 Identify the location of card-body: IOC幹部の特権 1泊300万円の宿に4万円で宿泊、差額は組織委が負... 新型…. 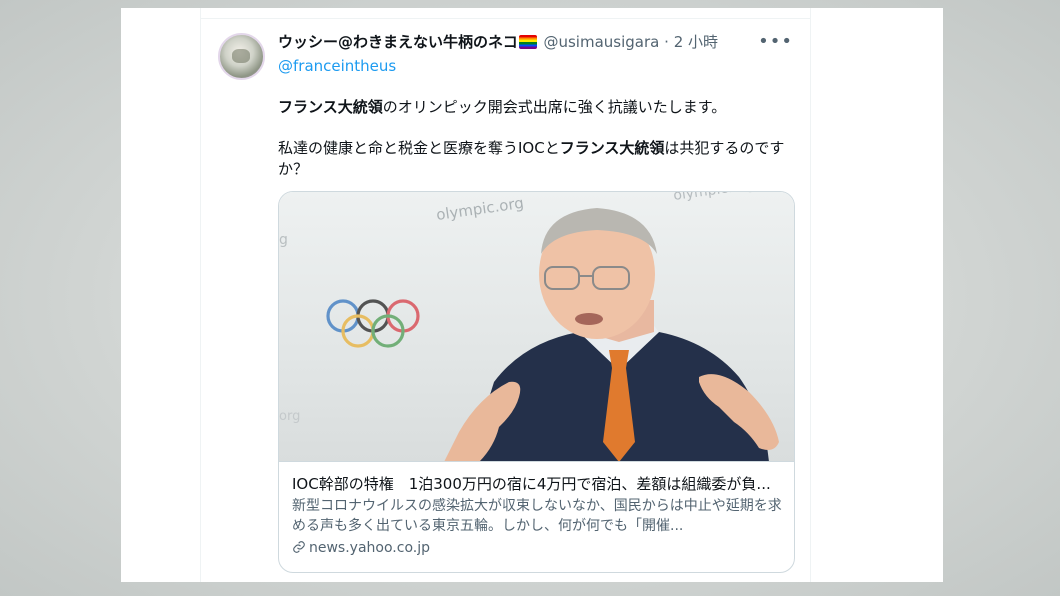
(538, 516).